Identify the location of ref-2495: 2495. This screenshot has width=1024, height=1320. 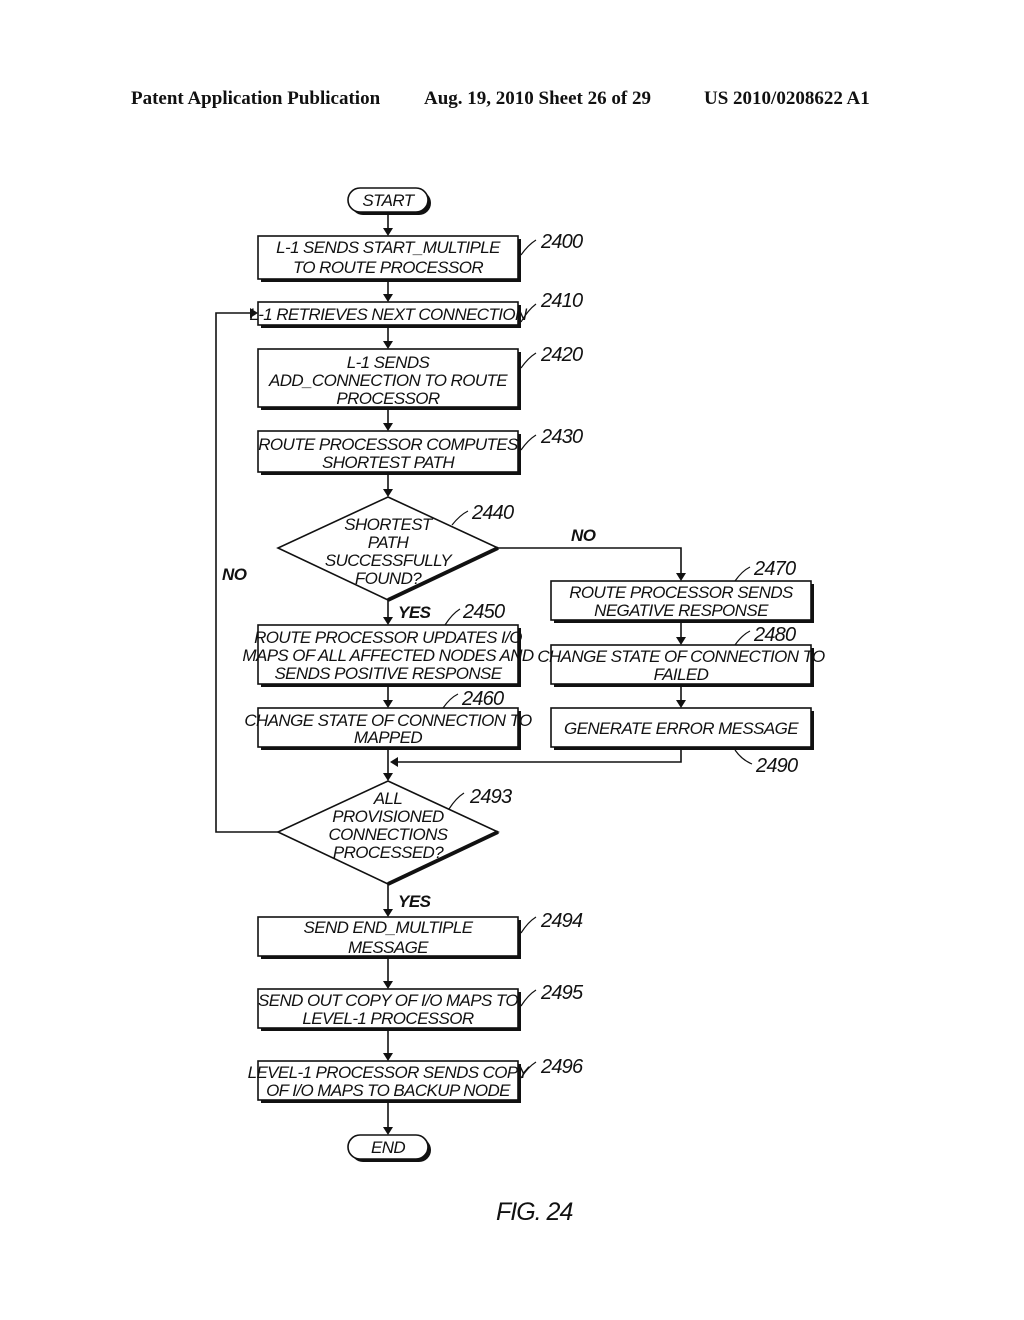
(562, 993).